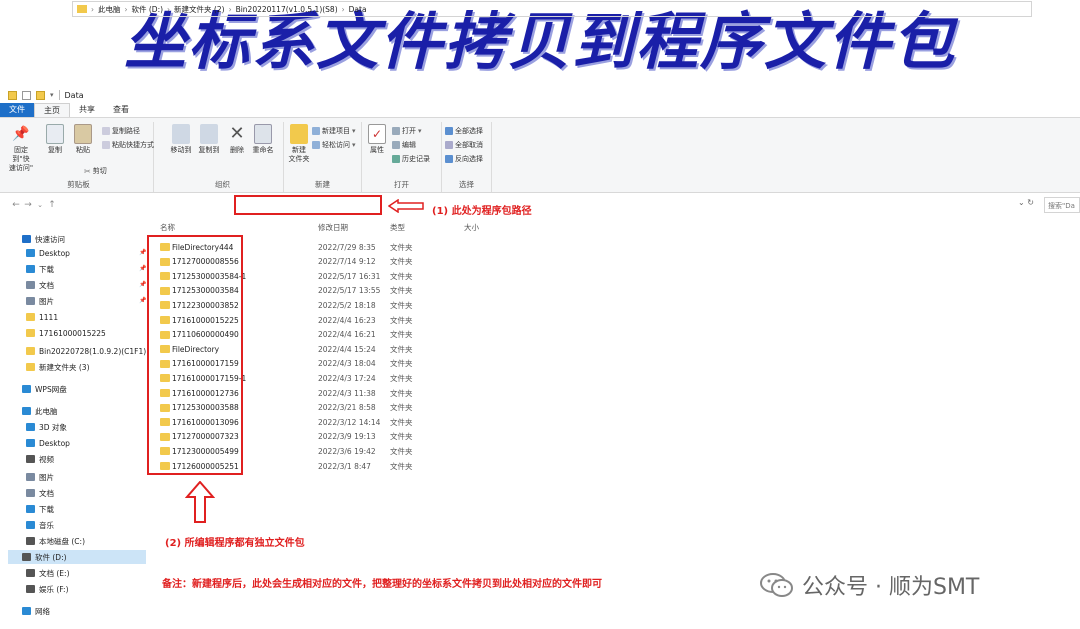 Image resolution: width=1080 pixels, height=629 pixels. Describe the element at coordinates (30, 573) in the screenshot. I see `drive-icon` at that location.